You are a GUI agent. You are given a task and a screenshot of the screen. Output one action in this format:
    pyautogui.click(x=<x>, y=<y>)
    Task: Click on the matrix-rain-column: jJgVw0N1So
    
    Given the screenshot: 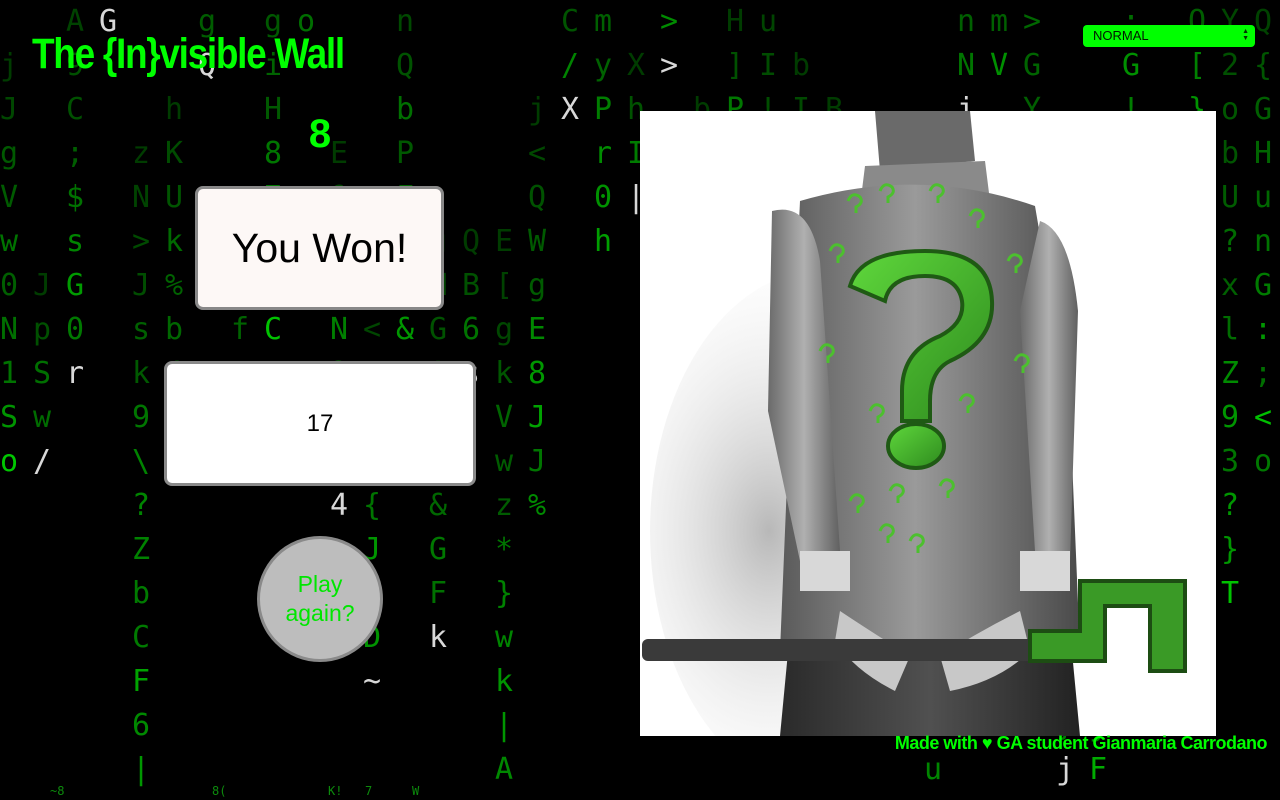 What is the action you would take?
    pyautogui.click(x=9, y=263)
    